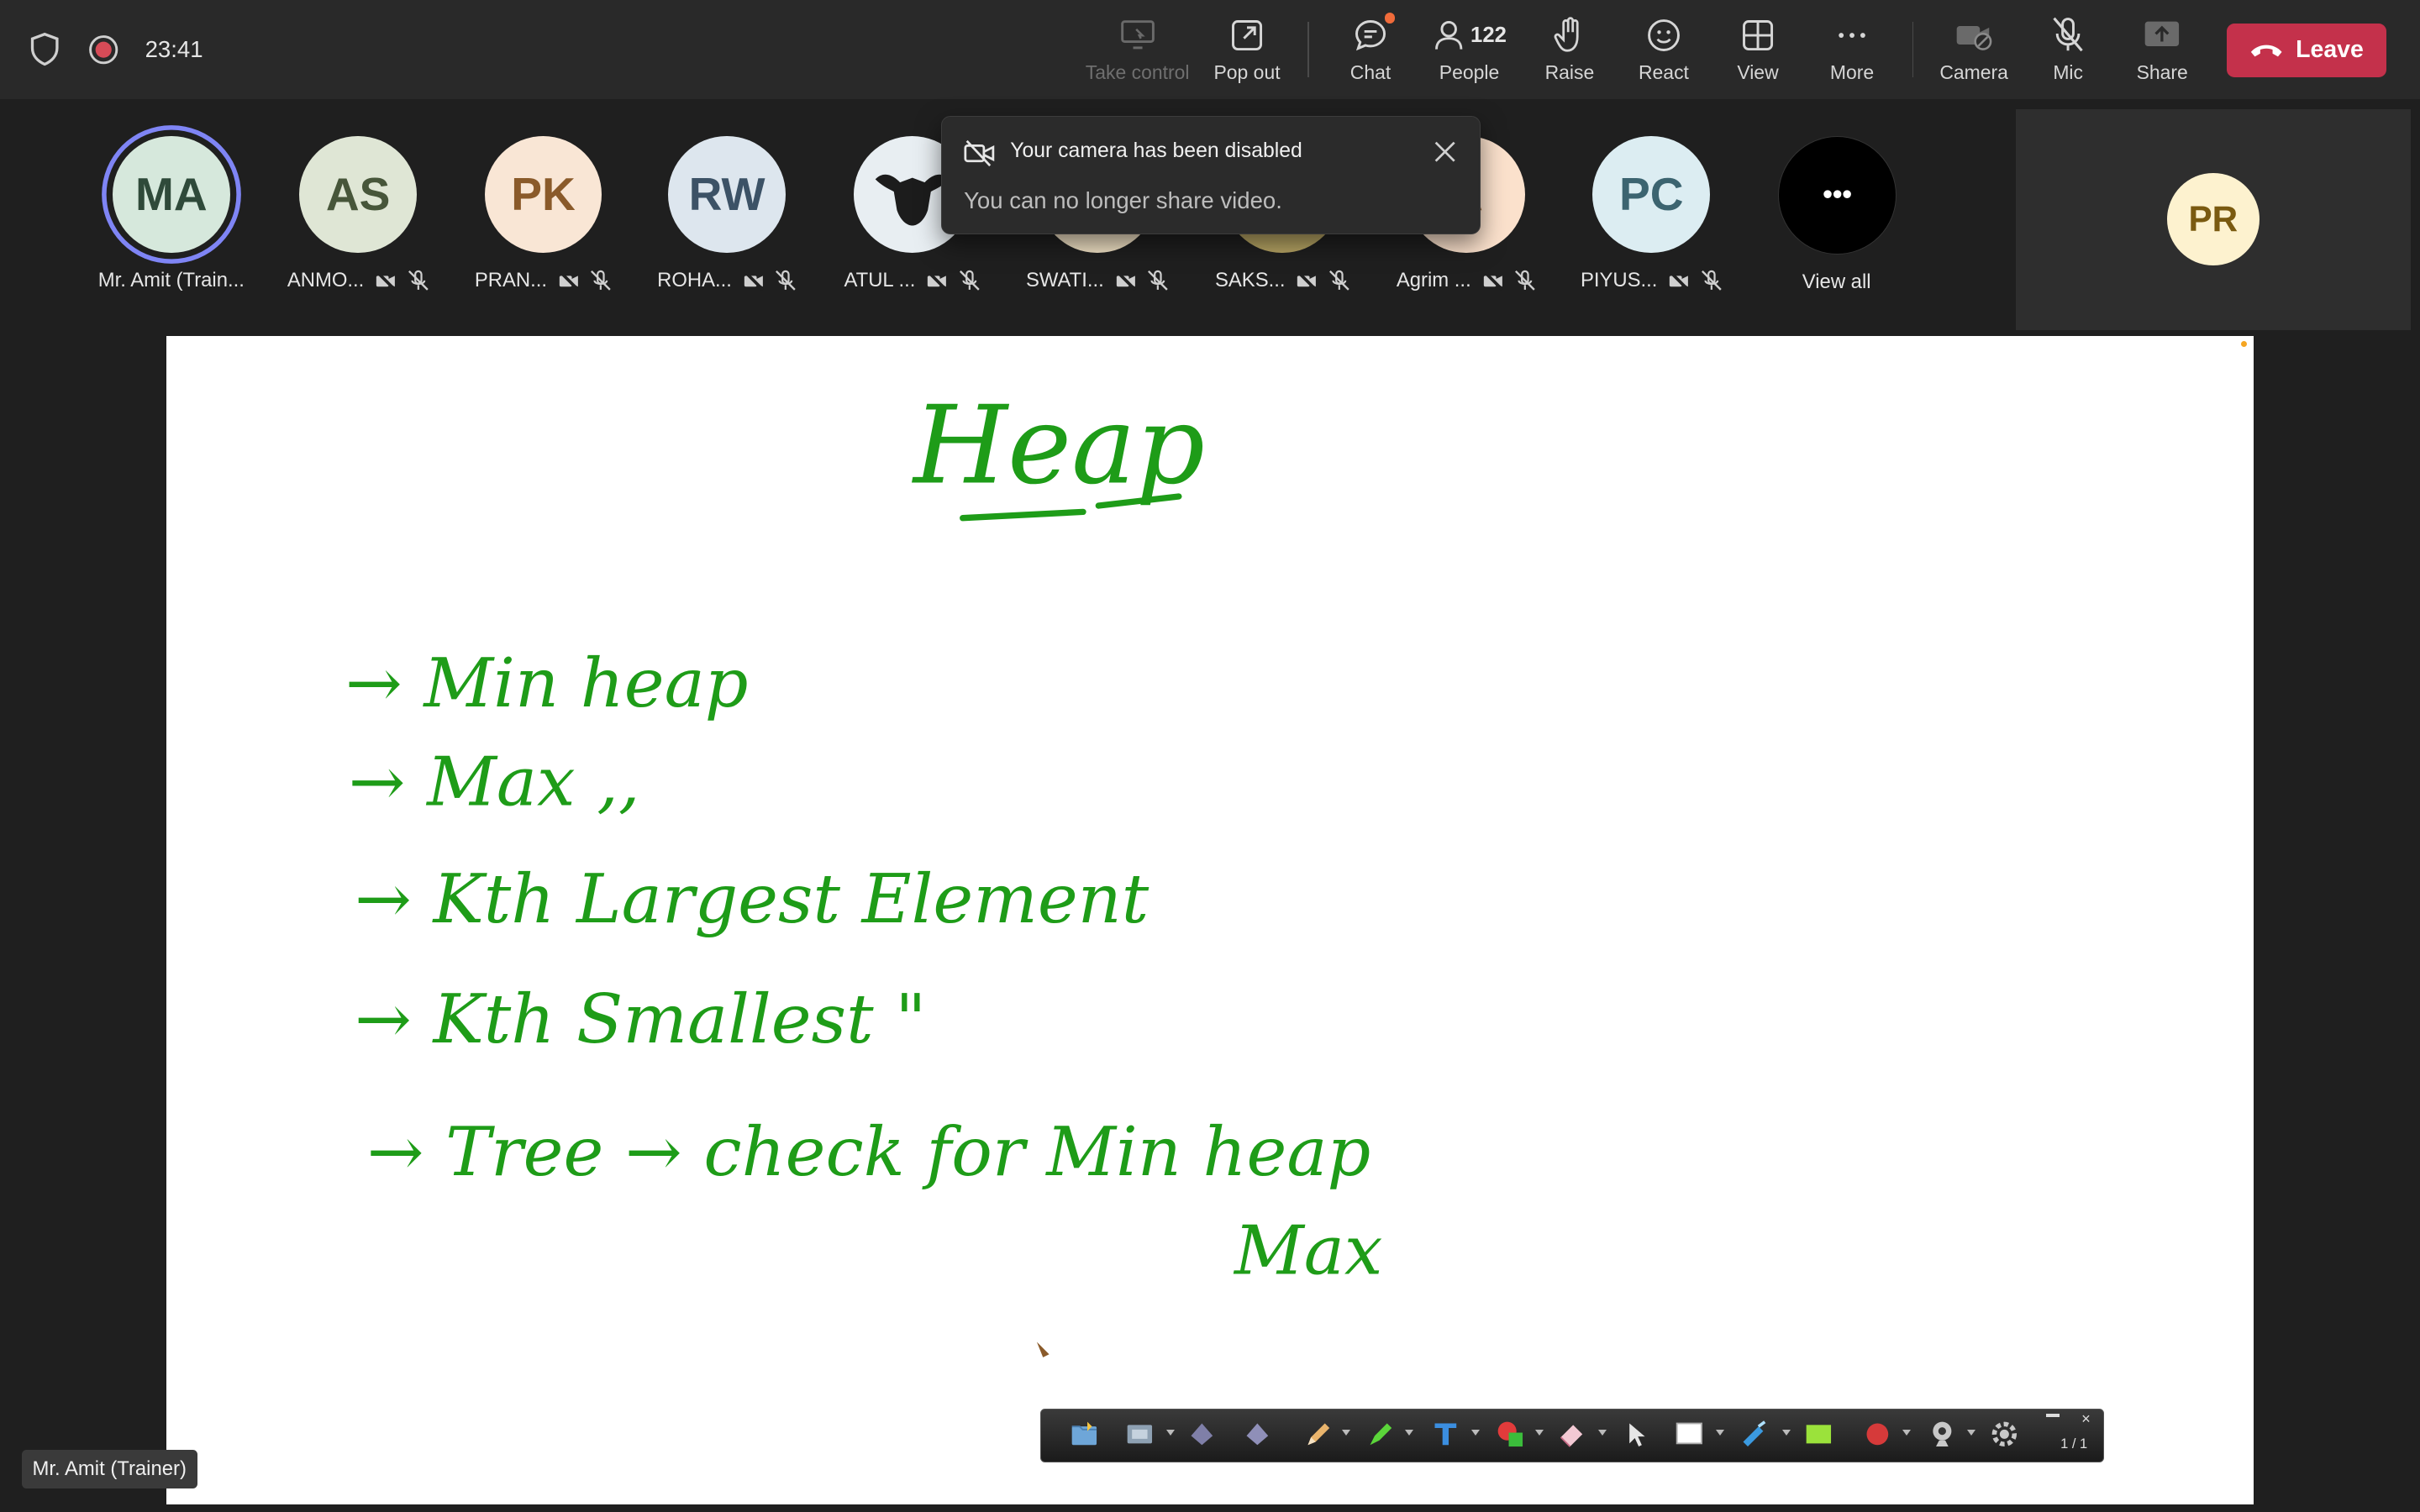  I want to click on whiteboard-line: → Tree → check for Min heap, so click(869, 1153).